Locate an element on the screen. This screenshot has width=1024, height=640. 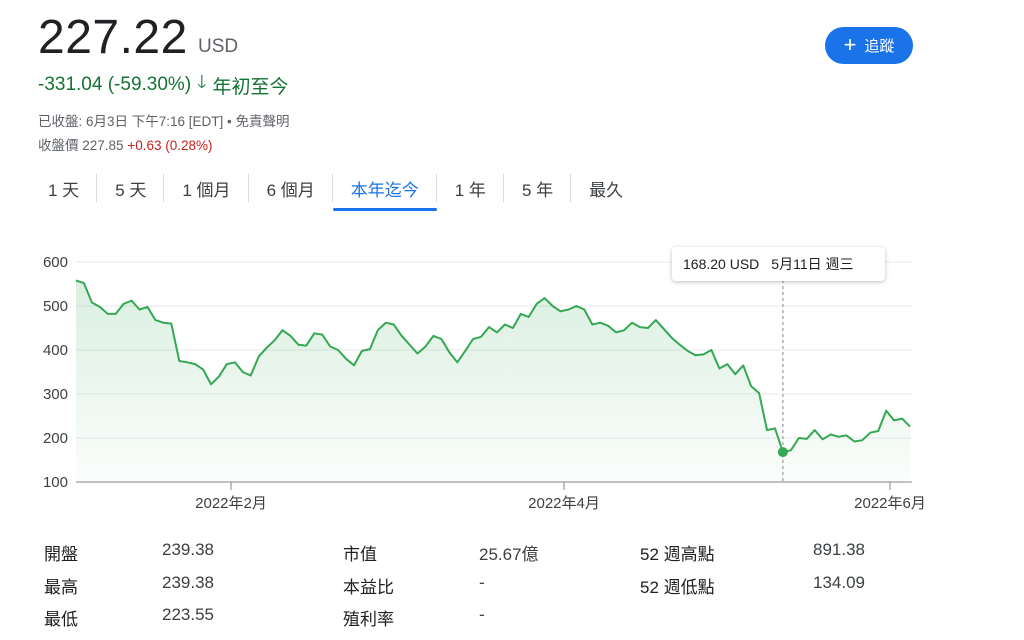
tab-label: 6 個月 is located at coordinates (290, 190).